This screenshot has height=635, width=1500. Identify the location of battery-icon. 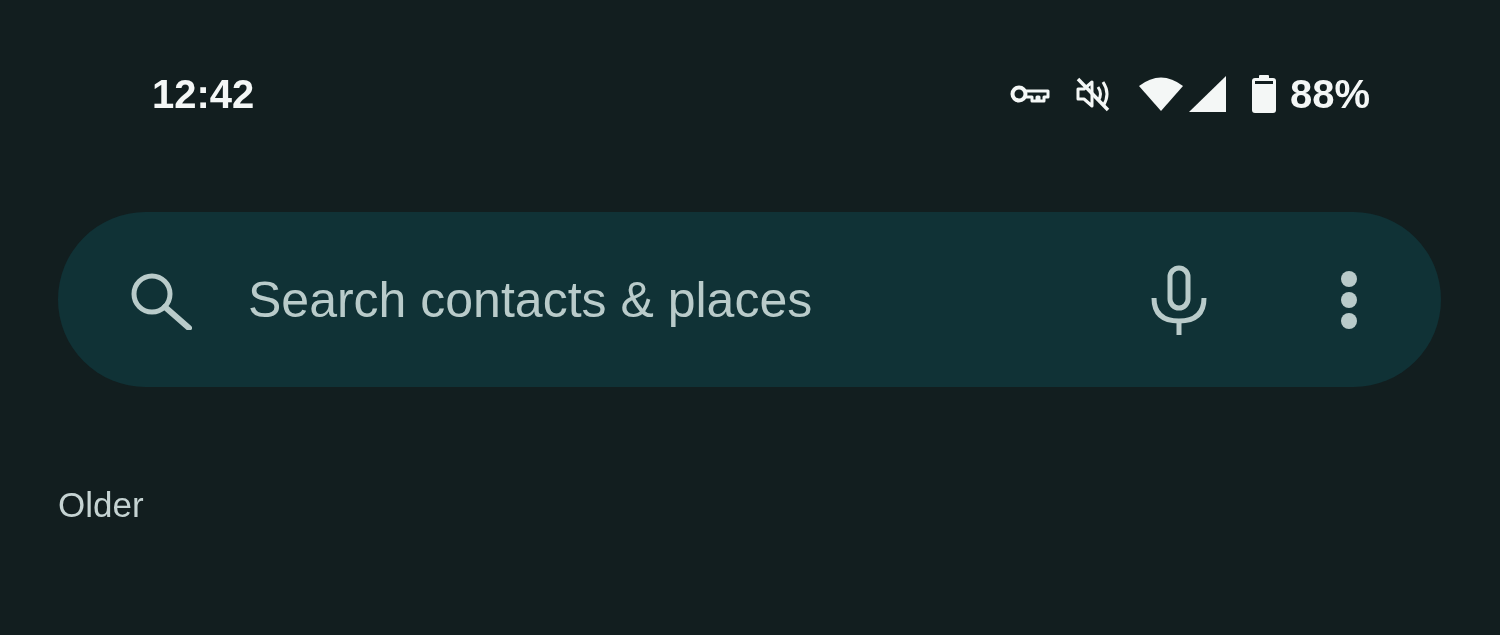
(1263, 94).